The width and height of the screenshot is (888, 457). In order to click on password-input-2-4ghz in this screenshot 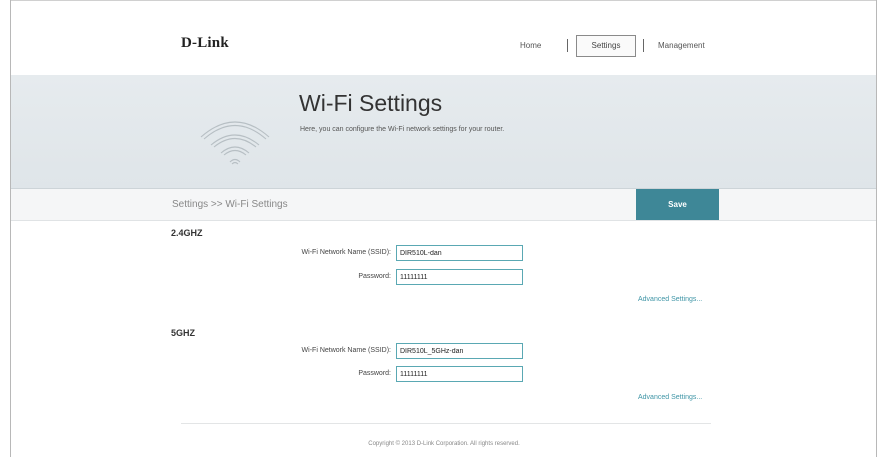, I will do `click(459, 277)`.